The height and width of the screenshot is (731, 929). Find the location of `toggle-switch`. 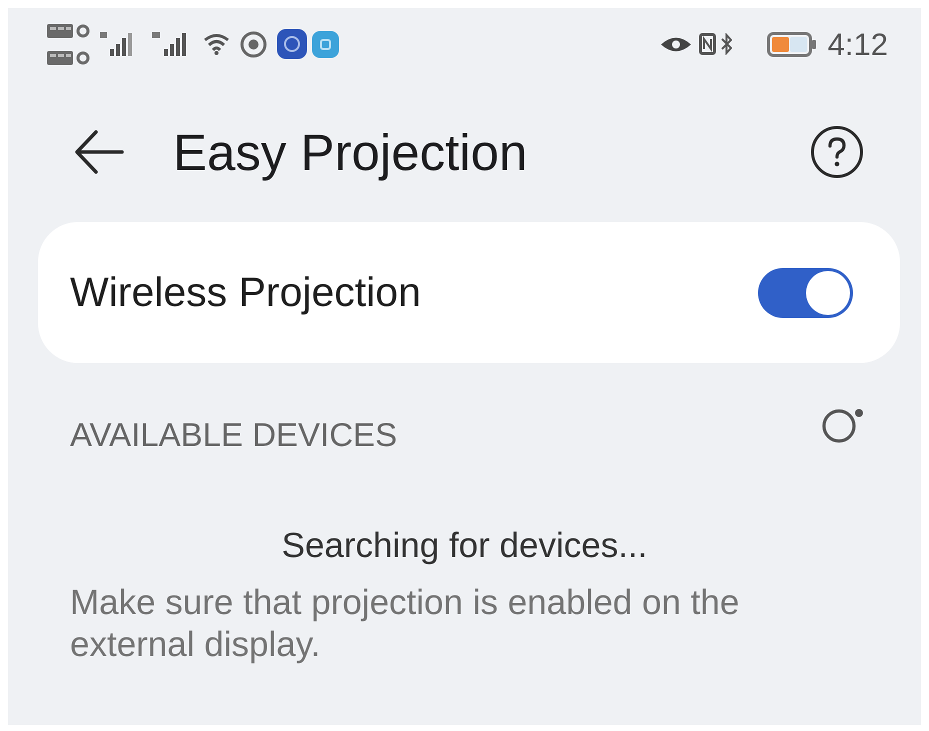

toggle-switch is located at coordinates (805, 293).